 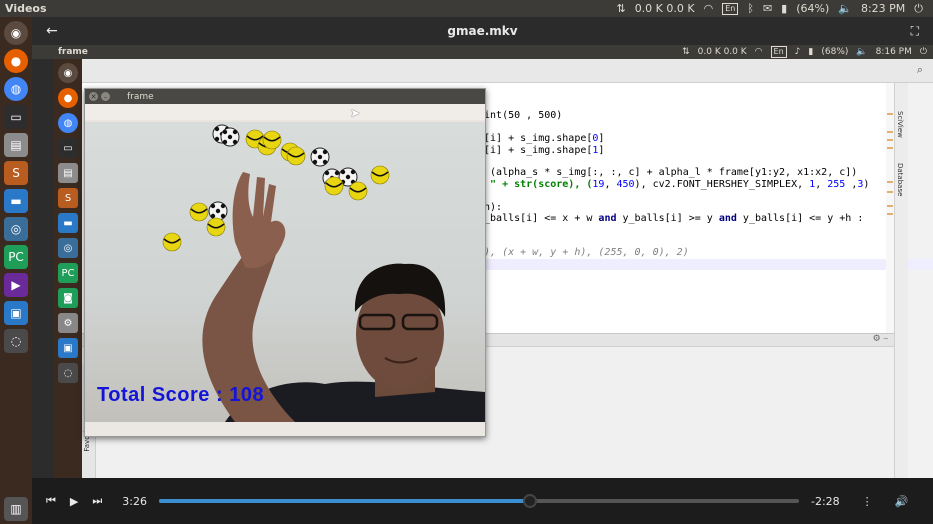 What do you see at coordinates (16, 285) in the screenshot?
I see `video-player-icon: ▶` at bounding box center [16, 285].